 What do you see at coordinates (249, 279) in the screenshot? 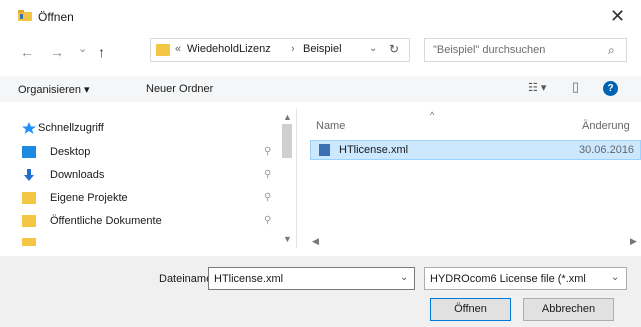
I see `filename-value: HTlicense.xml` at bounding box center [249, 279].